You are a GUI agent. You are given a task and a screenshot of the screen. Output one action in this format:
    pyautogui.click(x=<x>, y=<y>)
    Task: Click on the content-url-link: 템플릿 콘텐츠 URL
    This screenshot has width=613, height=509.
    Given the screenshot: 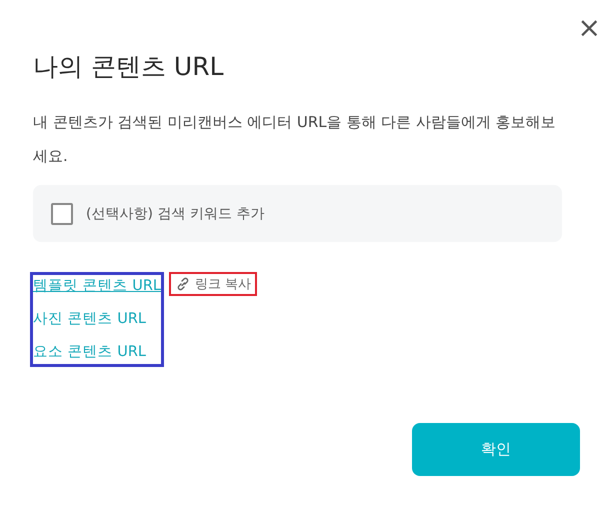 What is the action you would take?
    pyautogui.click(x=97, y=286)
    